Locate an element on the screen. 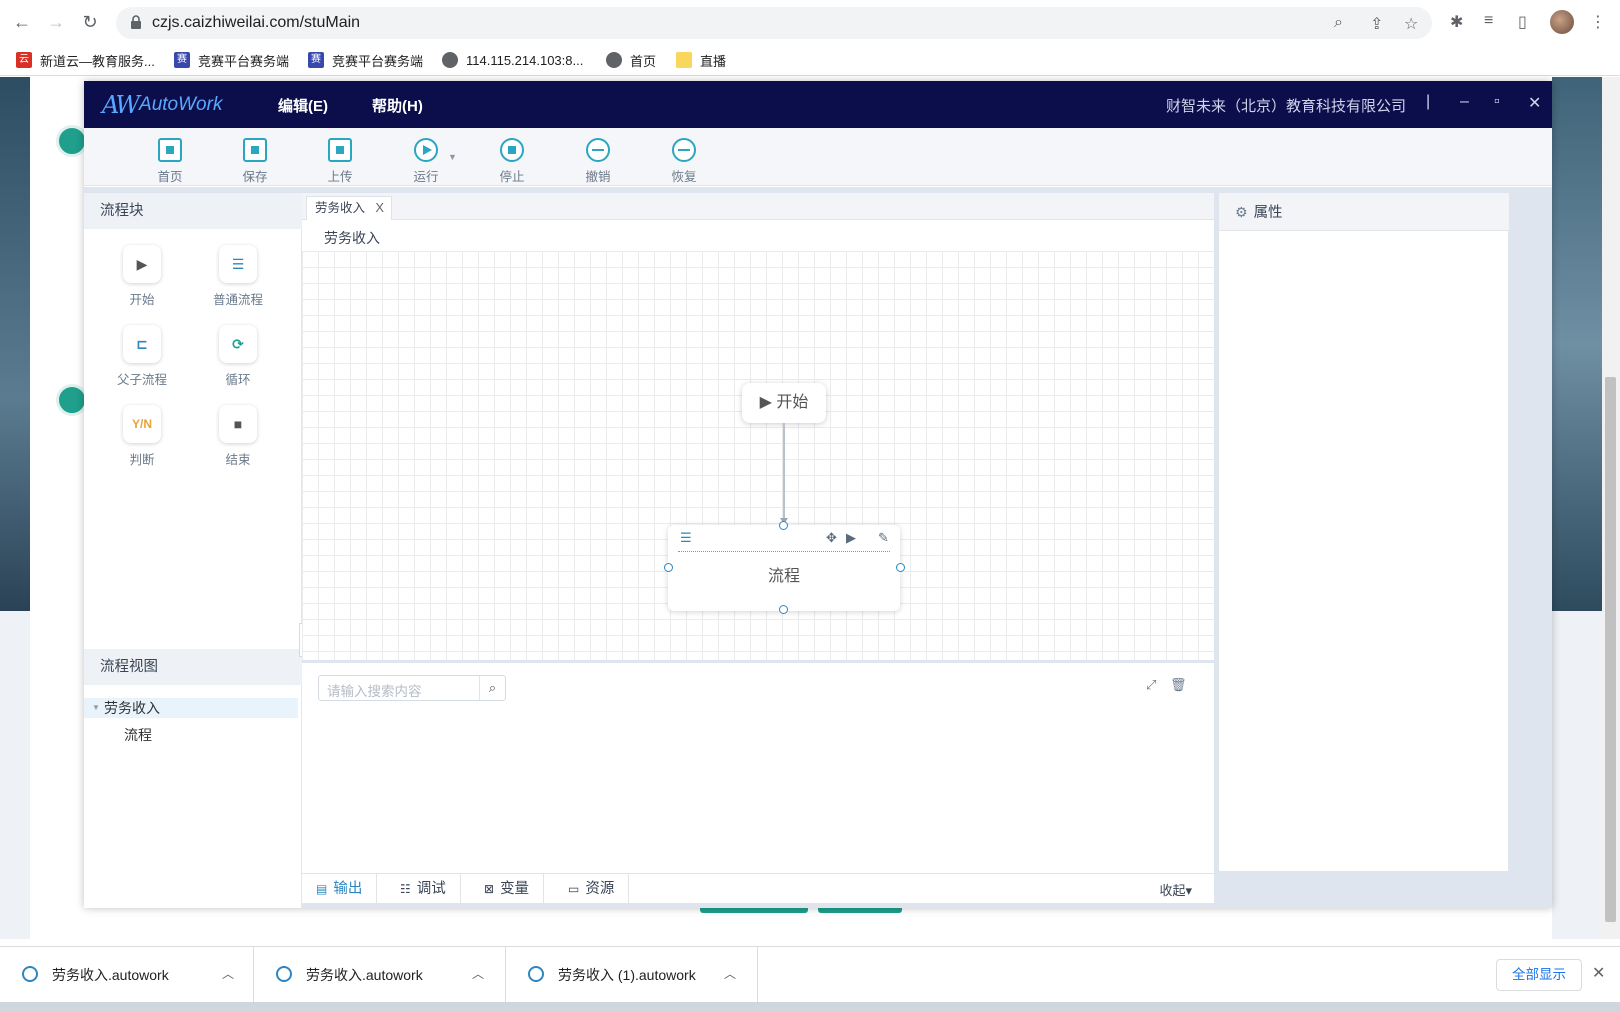 This screenshot has height=1012, width=1620. list-icon: ☰ is located at coordinates (238, 264).